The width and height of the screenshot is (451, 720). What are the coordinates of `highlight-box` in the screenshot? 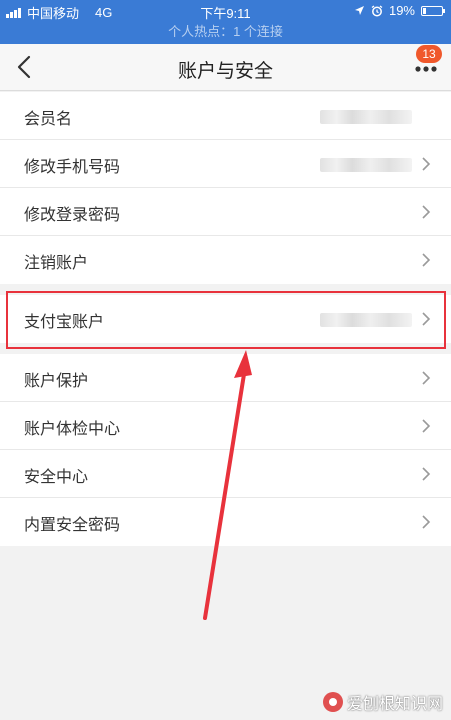 It's located at (226, 320).